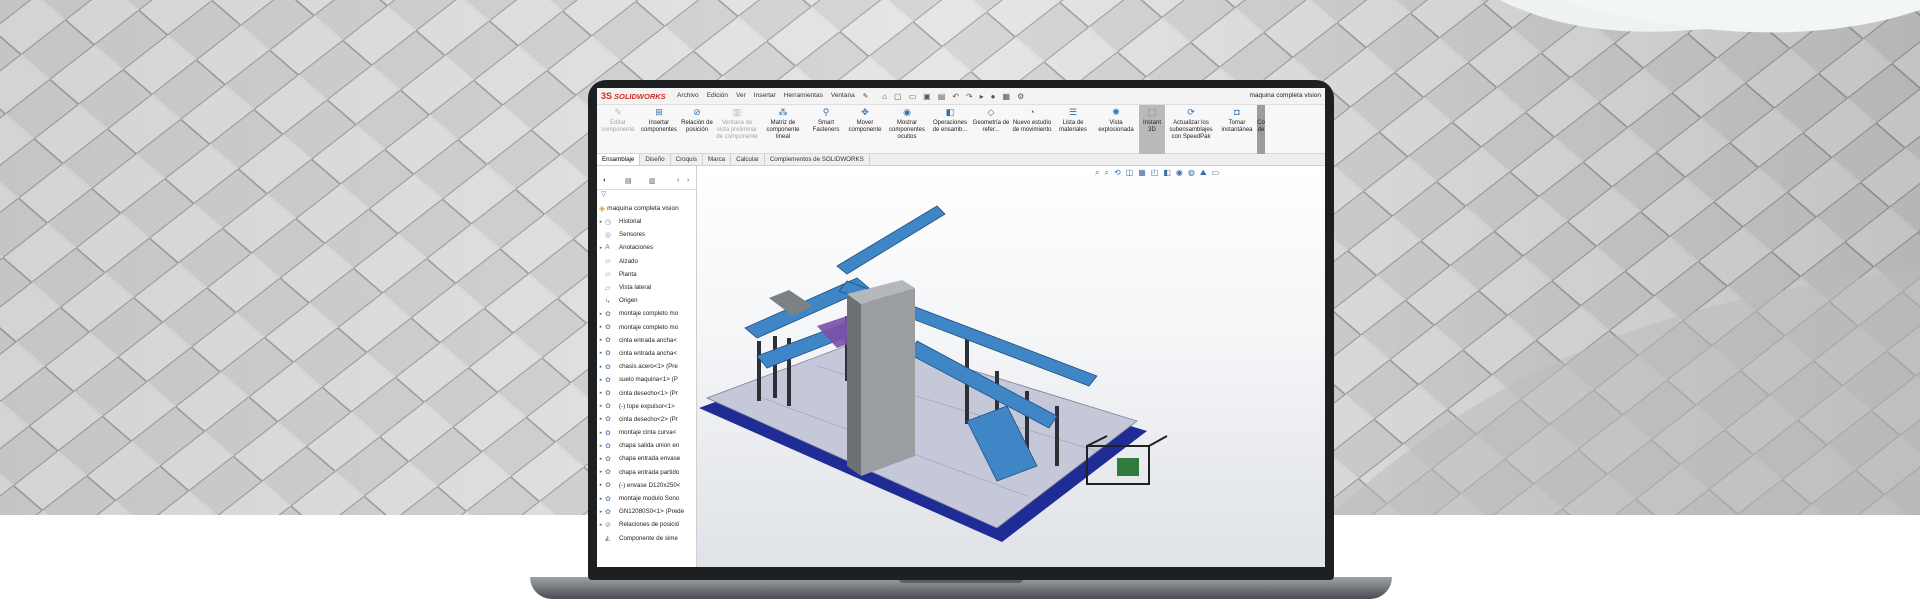 This screenshot has width=1920, height=606. What do you see at coordinates (646, 353) in the screenshot?
I see `tree-item: ▸ ✿ cinta entrada ancha<` at bounding box center [646, 353].